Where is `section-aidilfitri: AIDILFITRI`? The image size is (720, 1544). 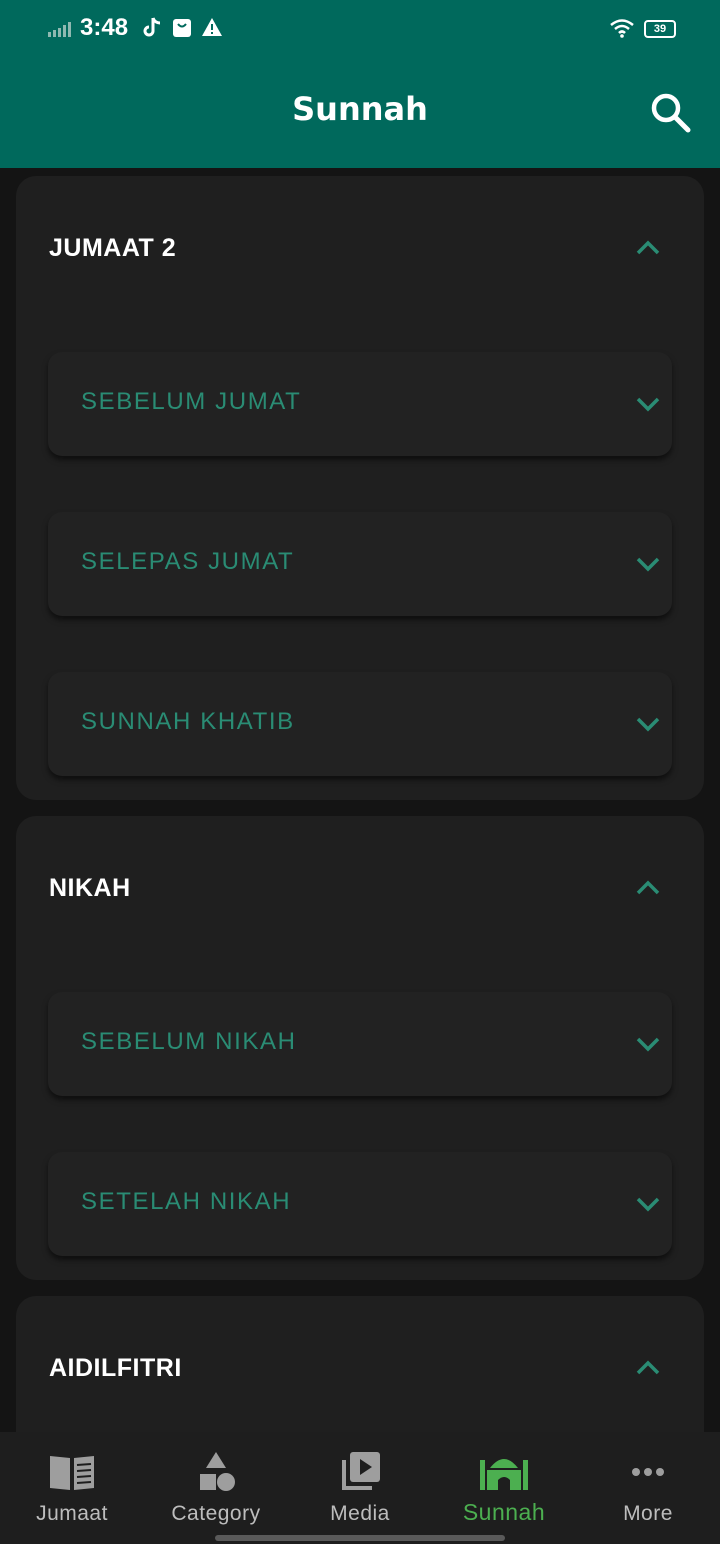 section-aidilfitri: AIDILFITRI is located at coordinates (360, 1364).